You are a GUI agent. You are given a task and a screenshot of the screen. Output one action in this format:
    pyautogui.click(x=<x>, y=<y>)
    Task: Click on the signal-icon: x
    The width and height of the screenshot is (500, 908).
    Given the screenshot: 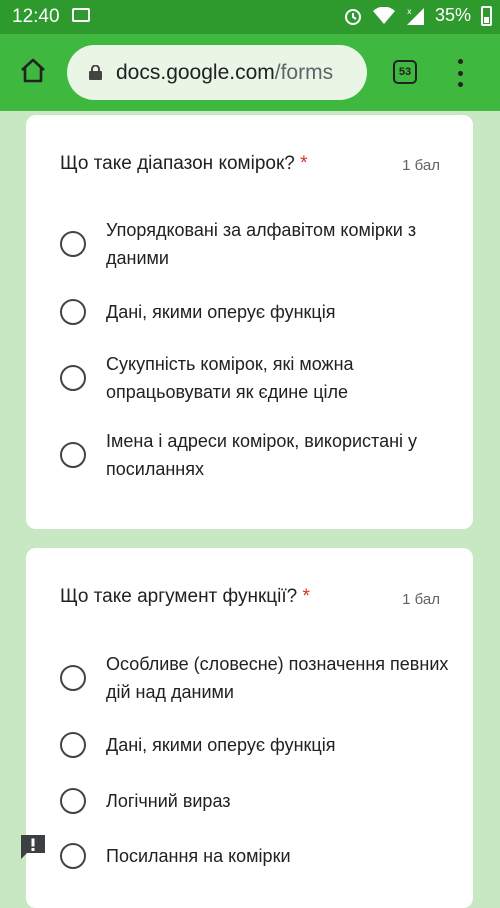 What is the action you would take?
    pyautogui.click(x=415, y=16)
    